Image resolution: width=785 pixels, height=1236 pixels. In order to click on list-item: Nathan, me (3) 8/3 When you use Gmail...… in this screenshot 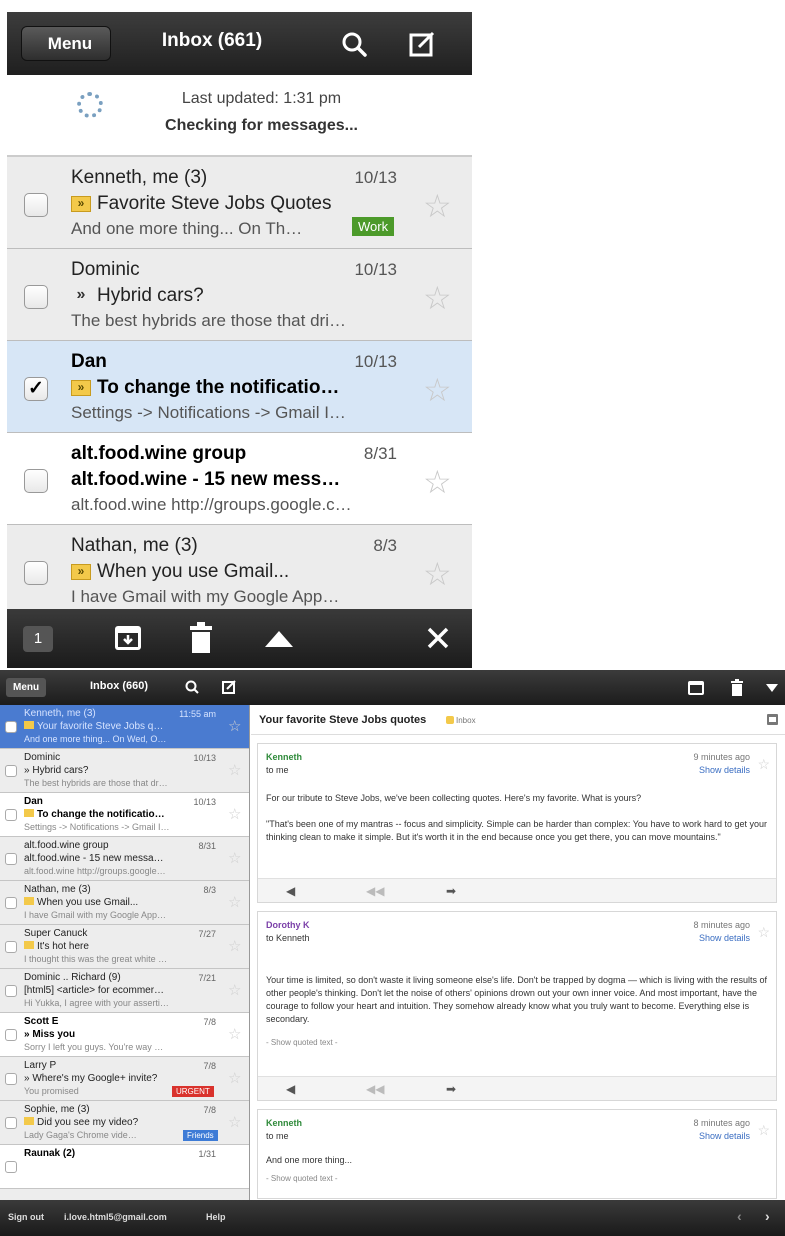, I will do `click(124, 903)`.